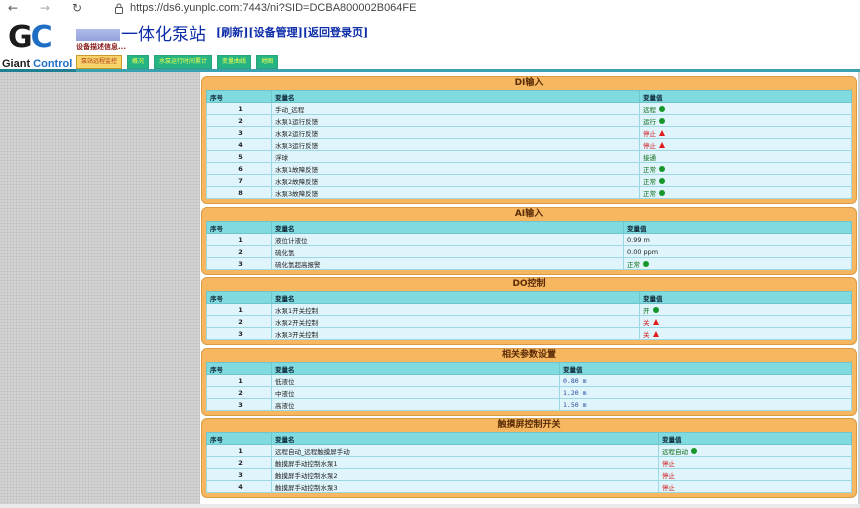 Image resolution: width=860 pixels, height=508 pixels. Describe the element at coordinates (455, 321) in the screenshot. I see `variable-name: 水泵2开关控制` at that location.